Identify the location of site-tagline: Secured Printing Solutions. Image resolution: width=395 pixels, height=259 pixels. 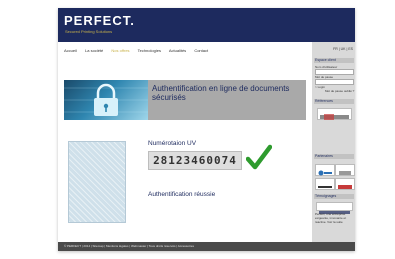
(89, 31).